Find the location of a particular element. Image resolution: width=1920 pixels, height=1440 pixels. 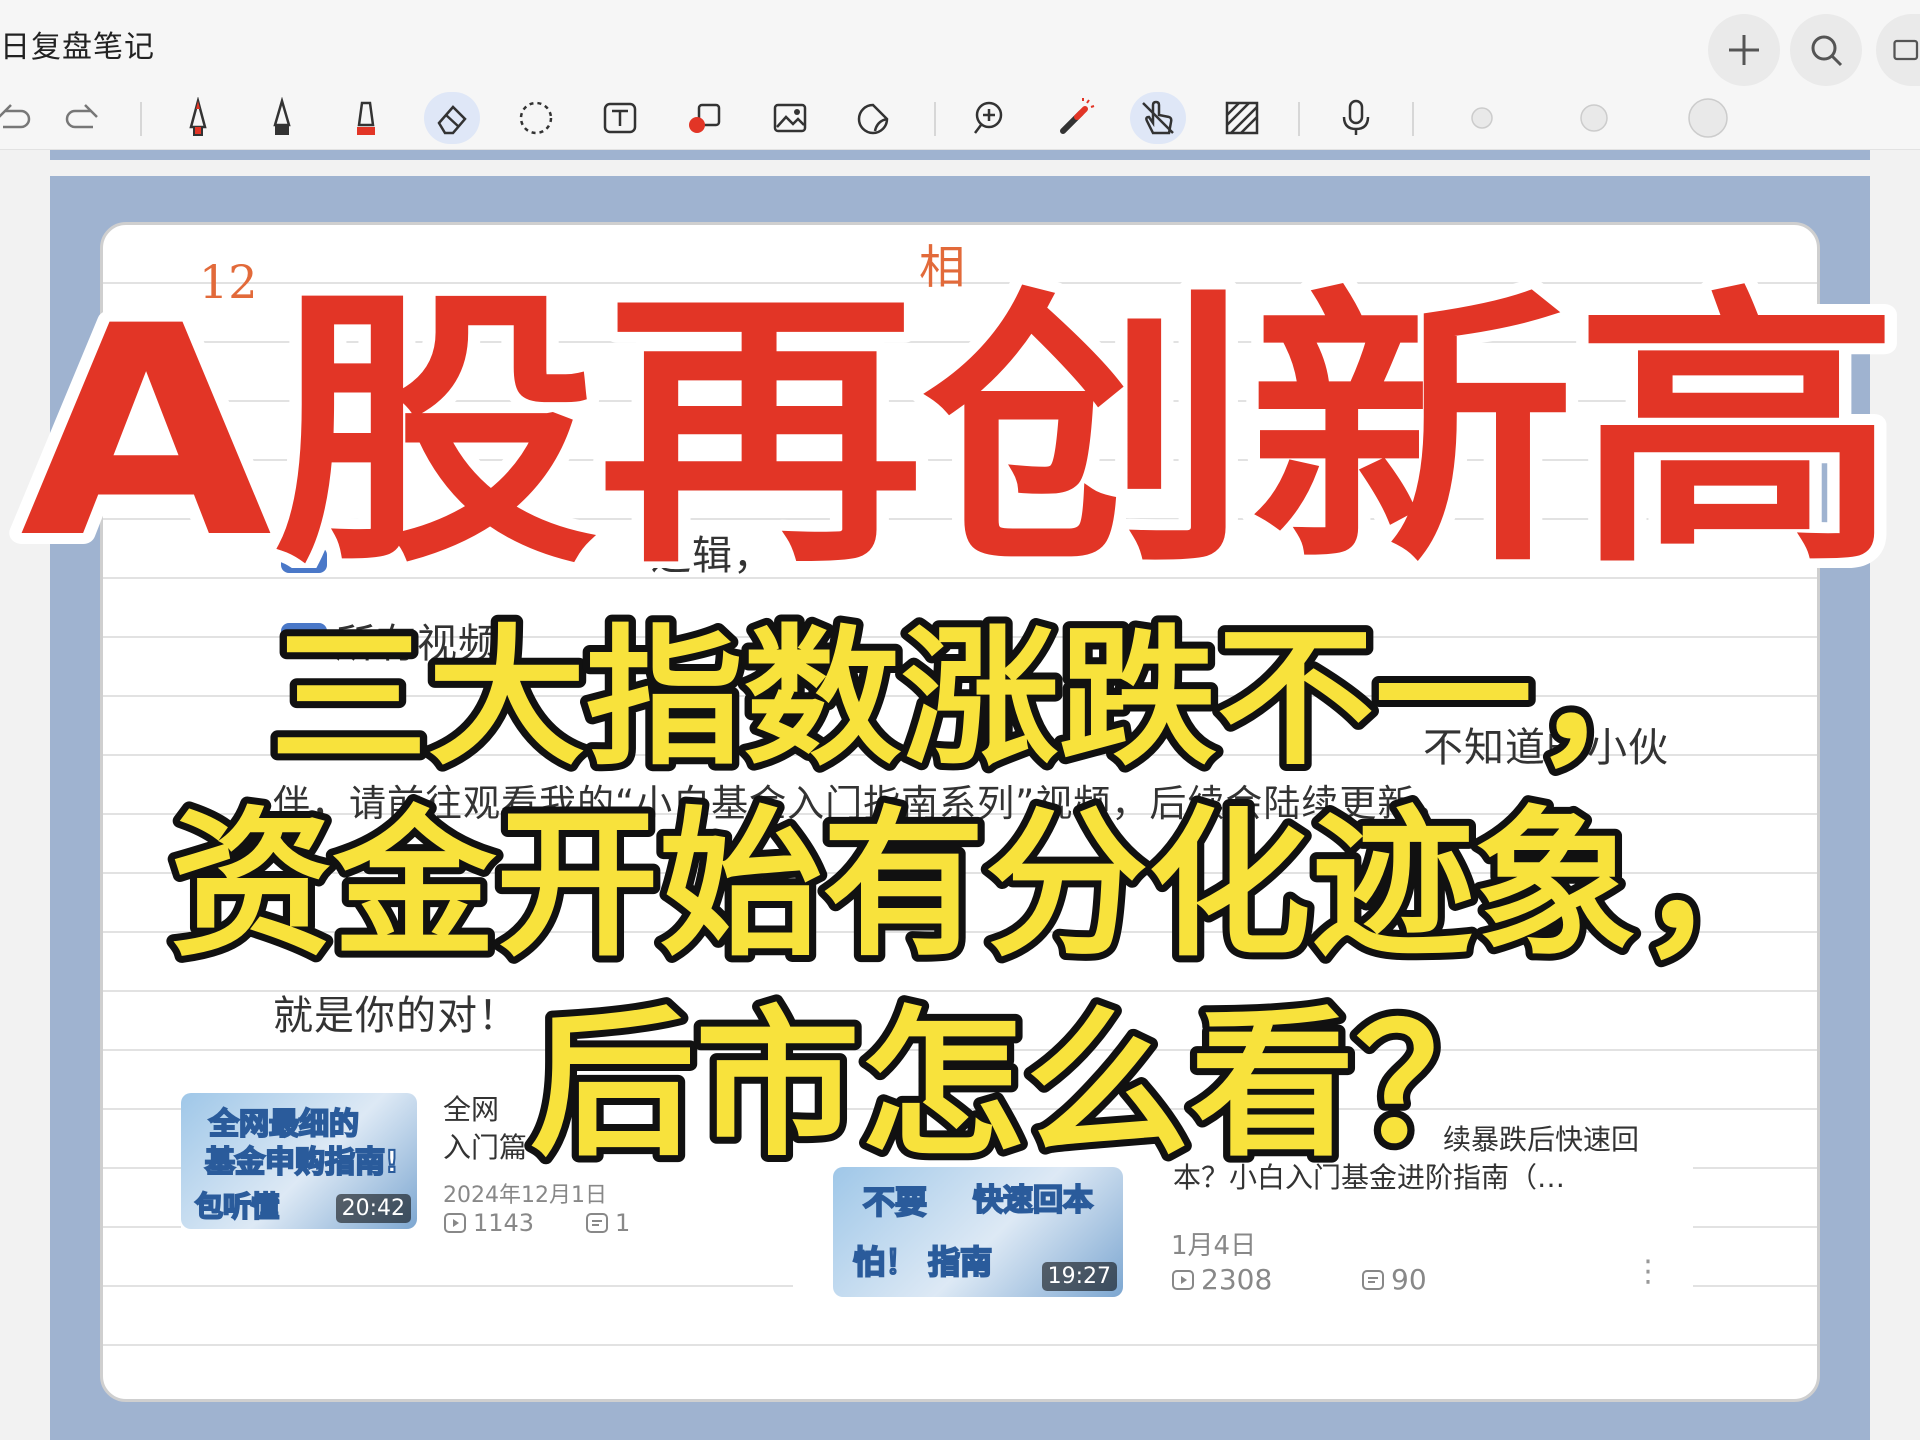

lasso-tool is located at coordinates (536, 118).